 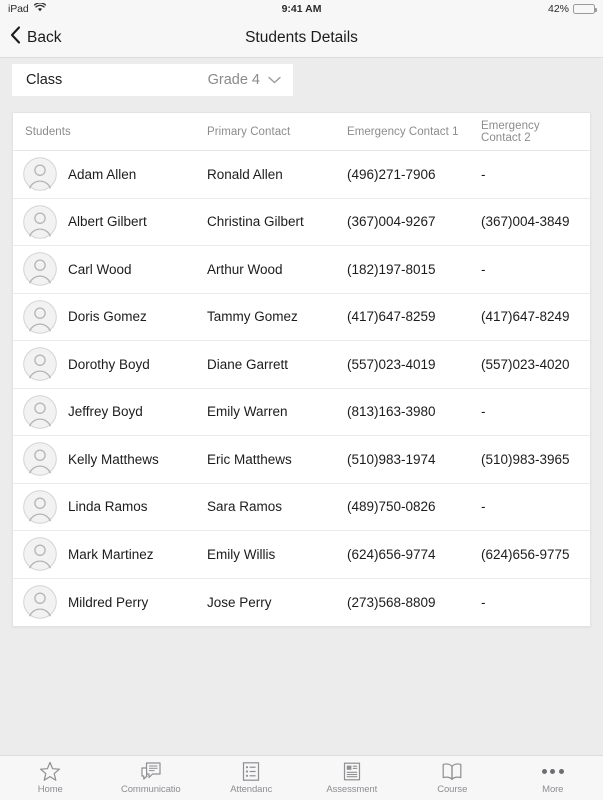 What do you see at coordinates (249, 131) in the screenshot?
I see `column-header-primary-contact: Primary Contact` at bounding box center [249, 131].